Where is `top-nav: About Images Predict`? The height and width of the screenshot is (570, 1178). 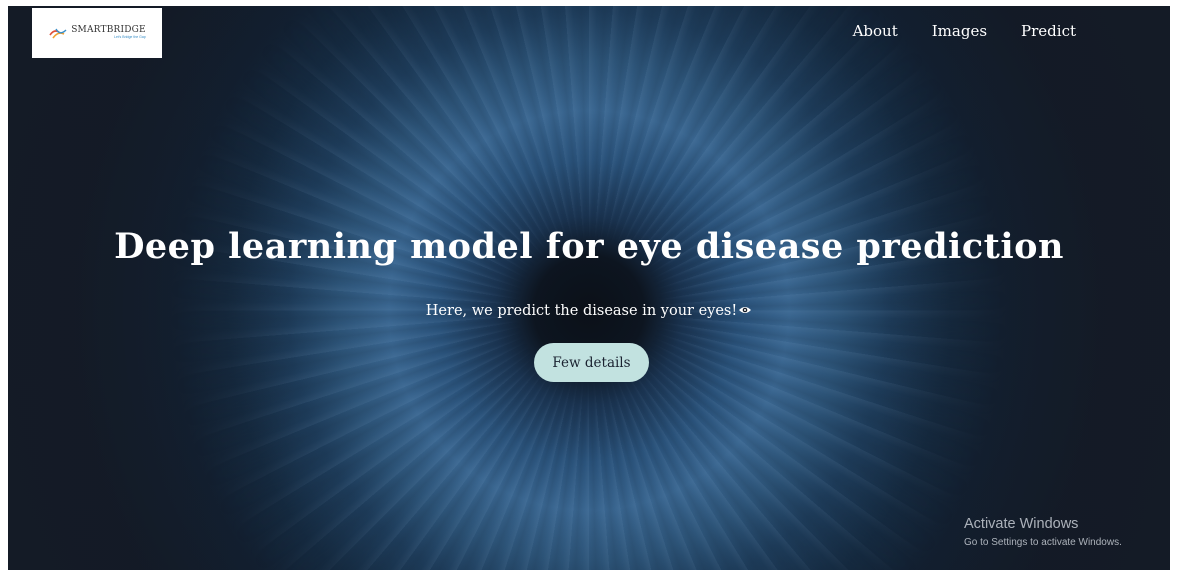 top-nav: About Images Predict is located at coordinates (964, 31).